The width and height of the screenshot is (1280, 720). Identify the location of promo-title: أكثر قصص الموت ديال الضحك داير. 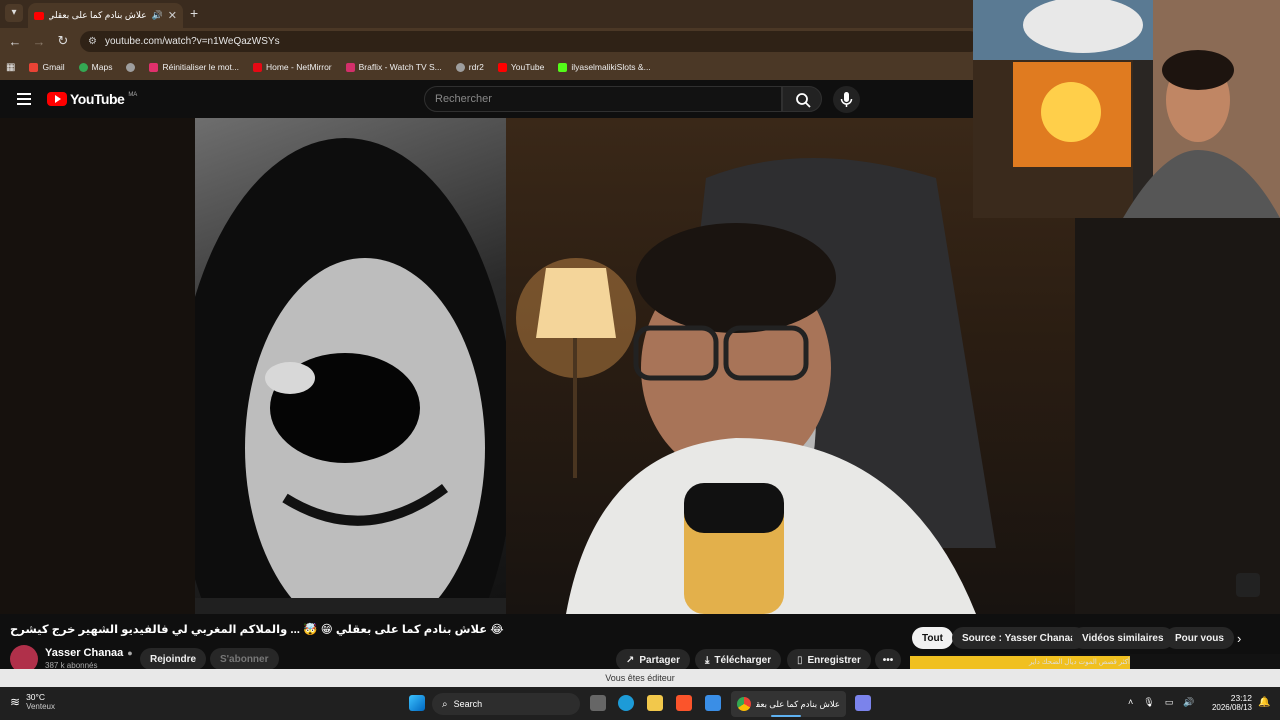
(1079, 662).